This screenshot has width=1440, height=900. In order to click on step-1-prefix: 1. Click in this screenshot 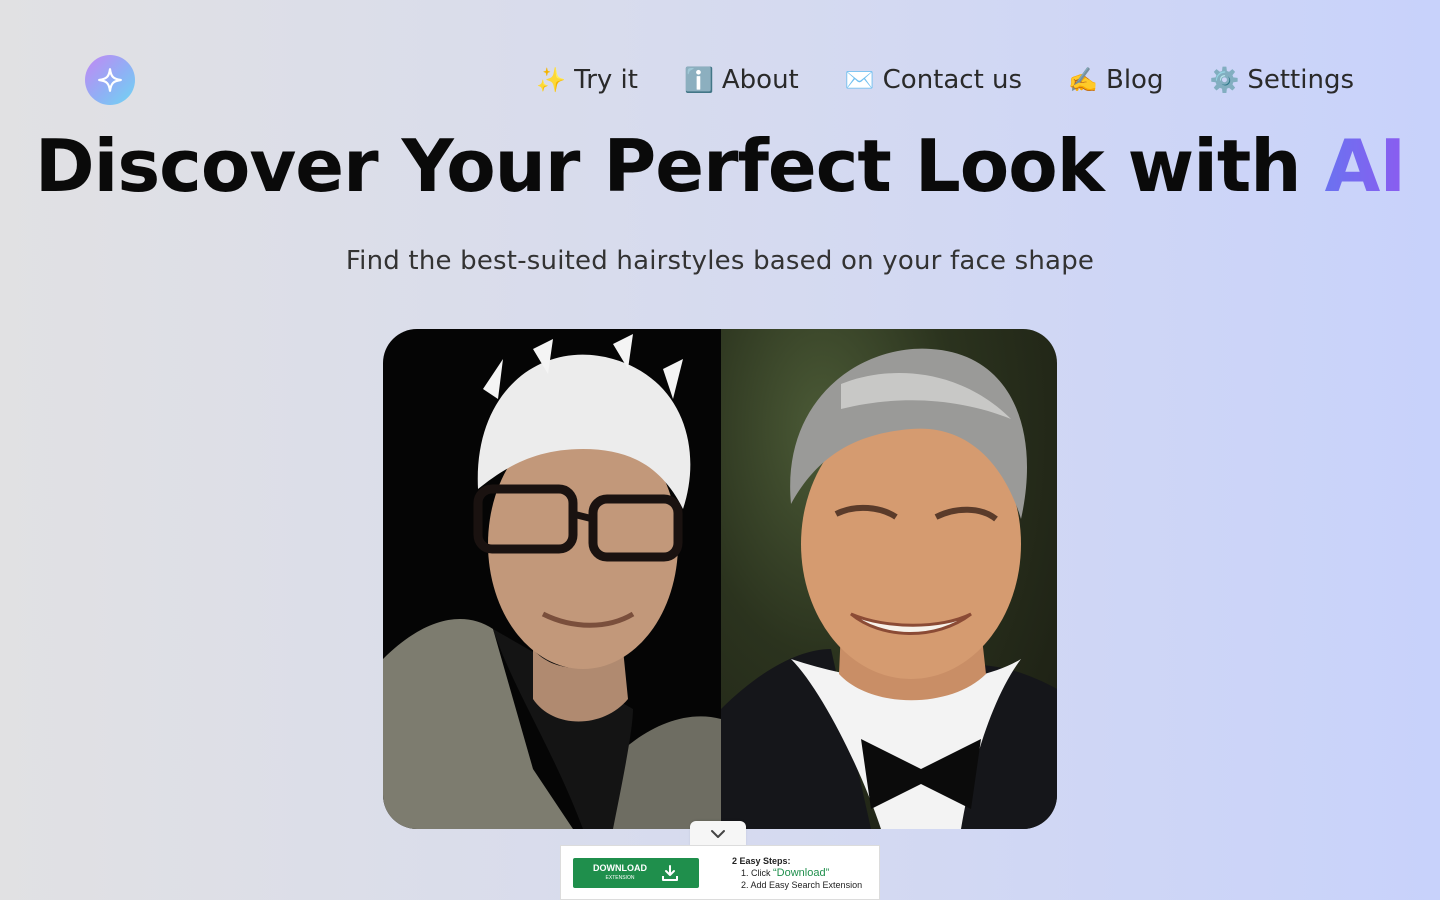, I will do `click(757, 872)`.